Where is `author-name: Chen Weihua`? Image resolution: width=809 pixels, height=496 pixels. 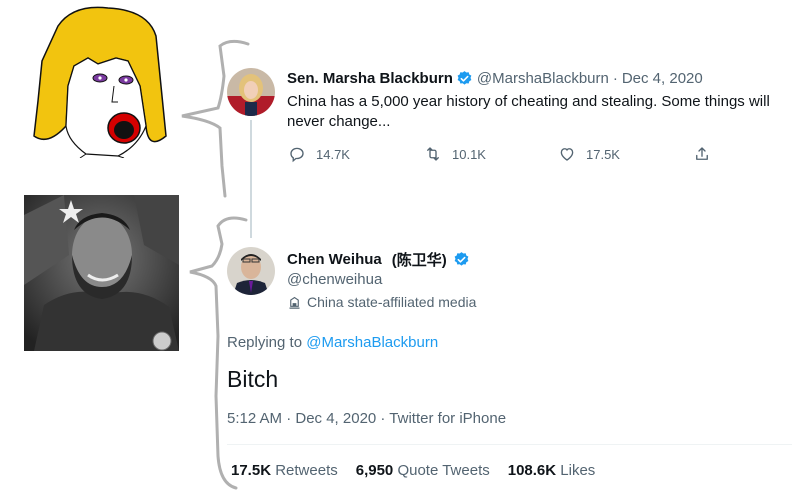
author-name: Chen Weihua is located at coordinates (334, 259).